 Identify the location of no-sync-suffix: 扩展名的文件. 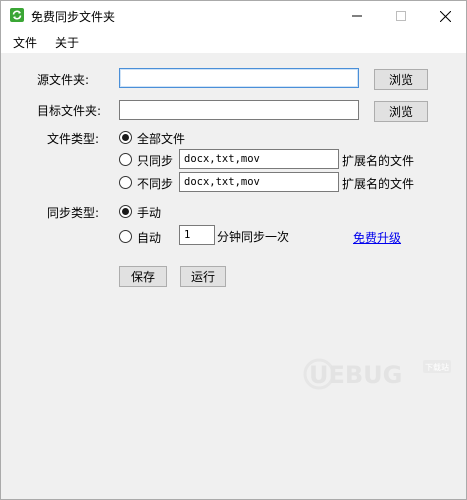
(378, 184).